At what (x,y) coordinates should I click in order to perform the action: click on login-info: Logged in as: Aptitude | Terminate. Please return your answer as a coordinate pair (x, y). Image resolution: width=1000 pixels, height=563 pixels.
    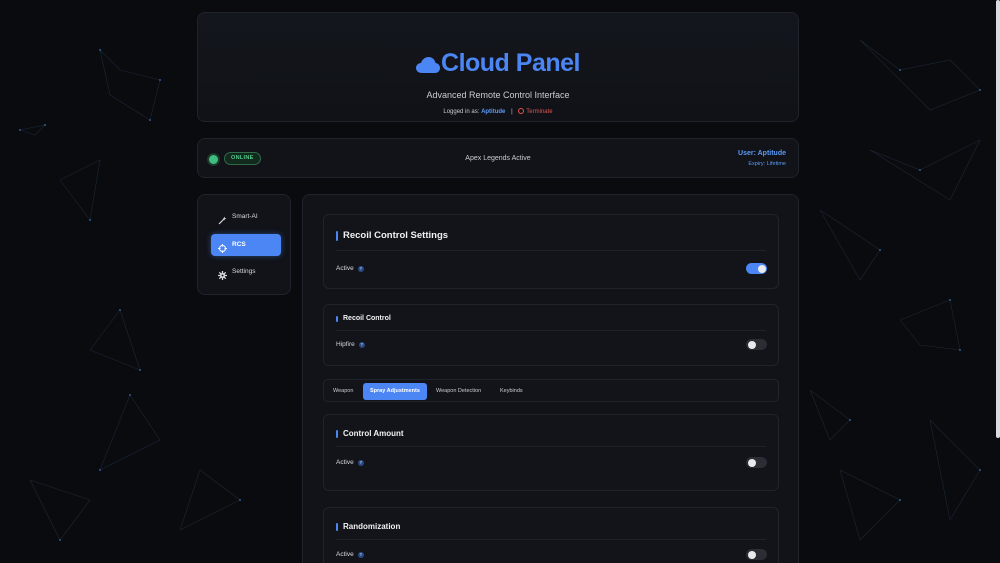
    Looking at the image, I should click on (498, 111).